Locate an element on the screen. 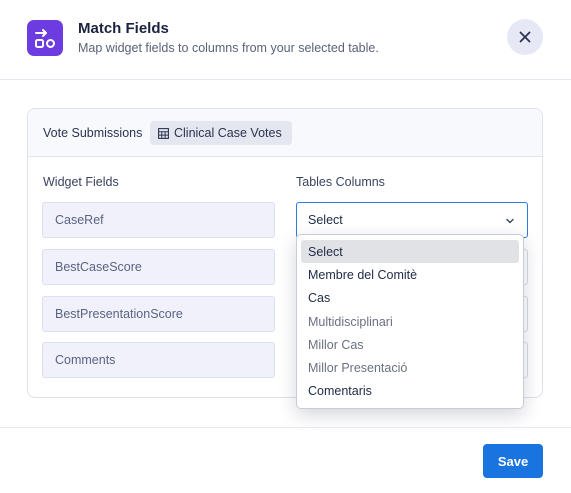  dialog-title: Match Fields is located at coordinates (123, 28).